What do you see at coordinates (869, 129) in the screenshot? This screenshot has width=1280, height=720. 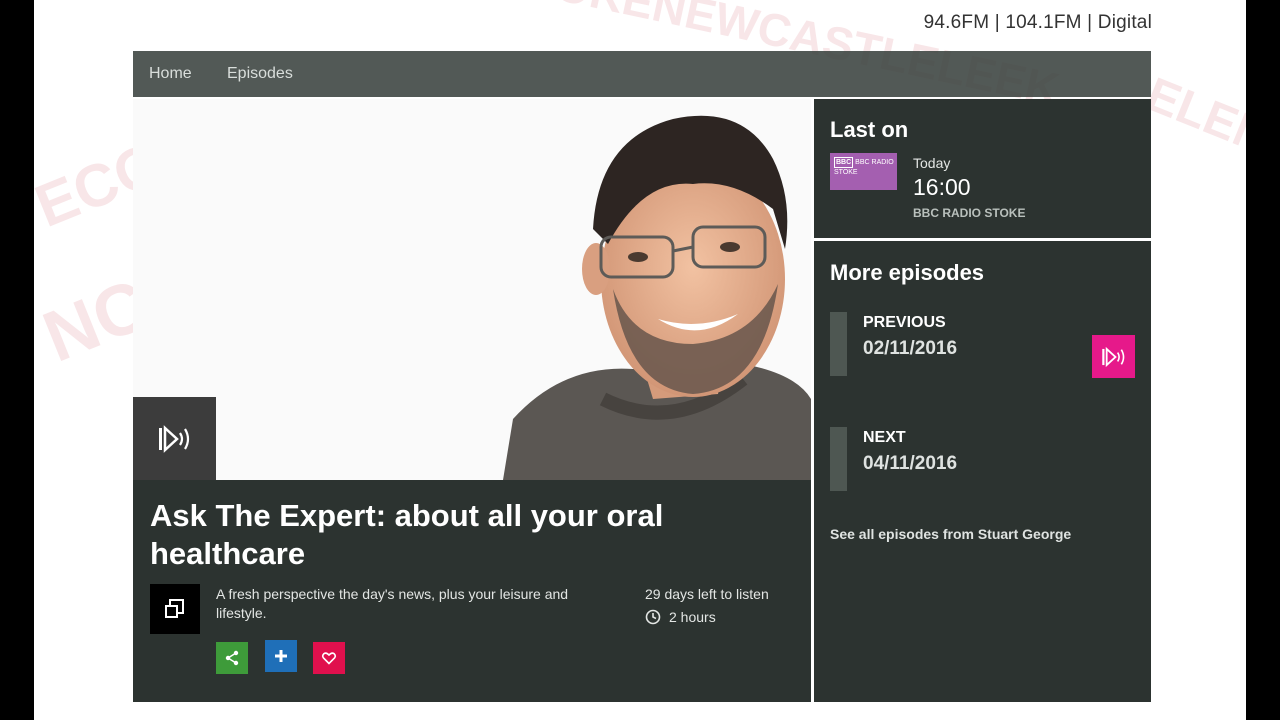 I see `last-on-heading: Last on` at bounding box center [869, 129].